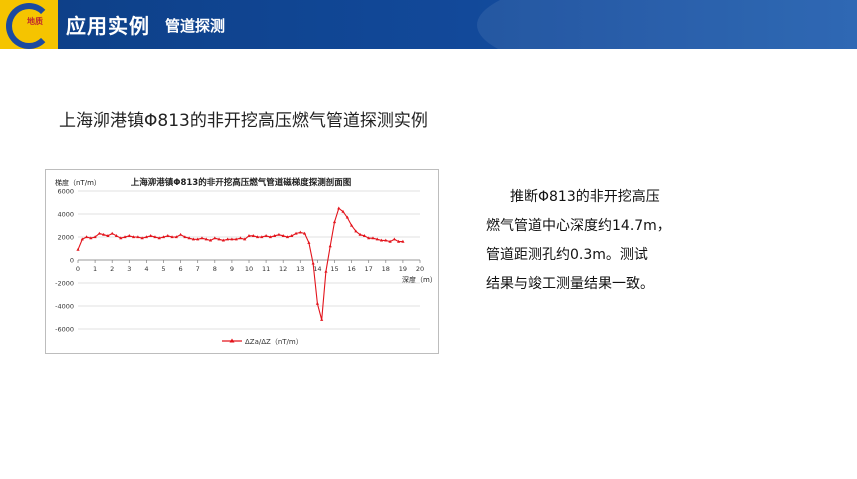  What do you see at coordinates (403, 269) in the screenshot?
I see `x-tick-label: 19` at bounding box center [403, 269].